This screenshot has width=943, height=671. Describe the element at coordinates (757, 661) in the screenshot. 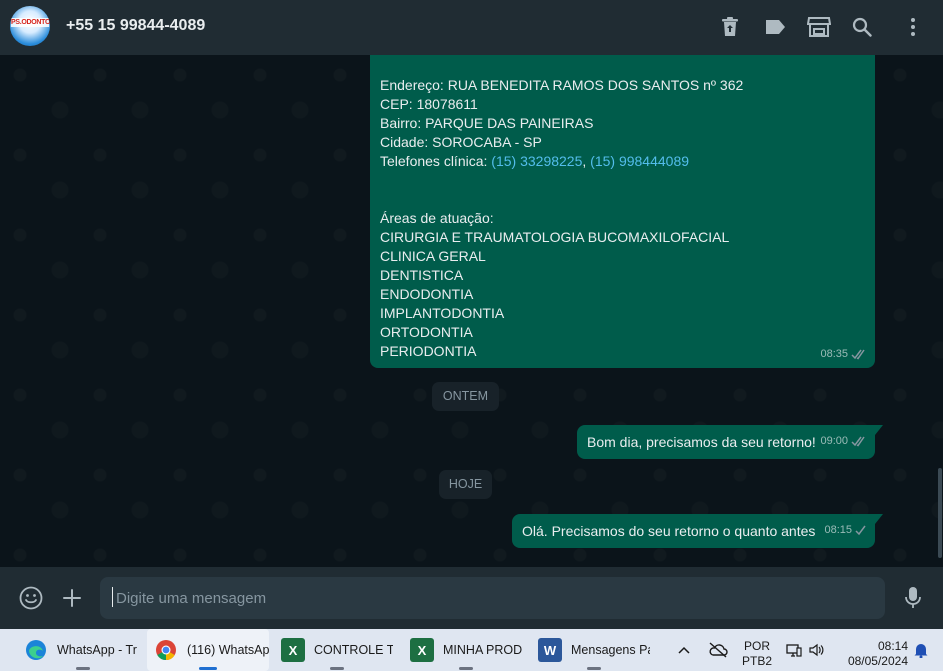

I see `keyboard-layout: PTB2` at that location.